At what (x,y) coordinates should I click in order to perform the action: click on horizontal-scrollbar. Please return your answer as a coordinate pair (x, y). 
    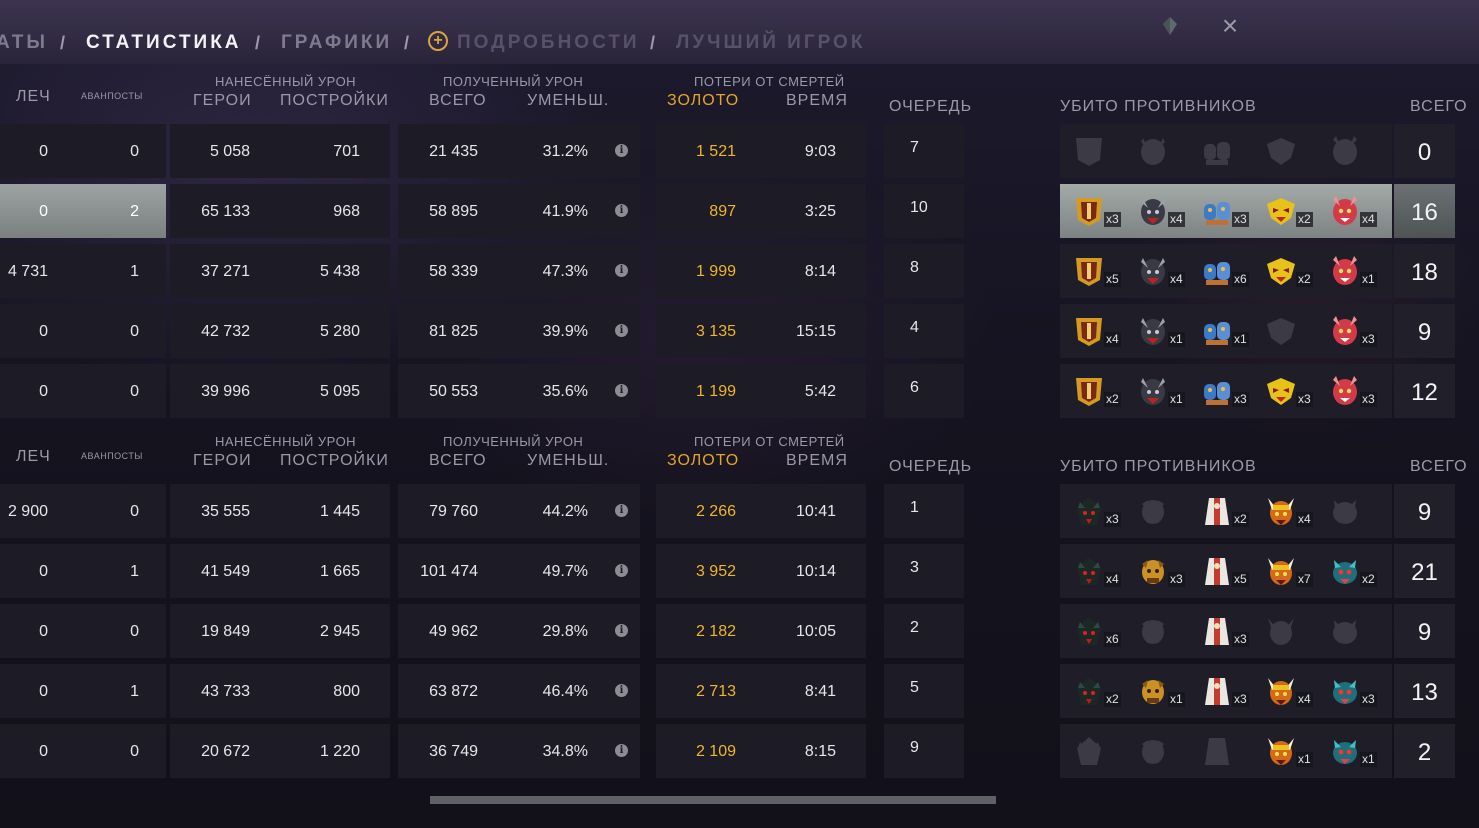
    Looking at the image, I should click on (713, 800).